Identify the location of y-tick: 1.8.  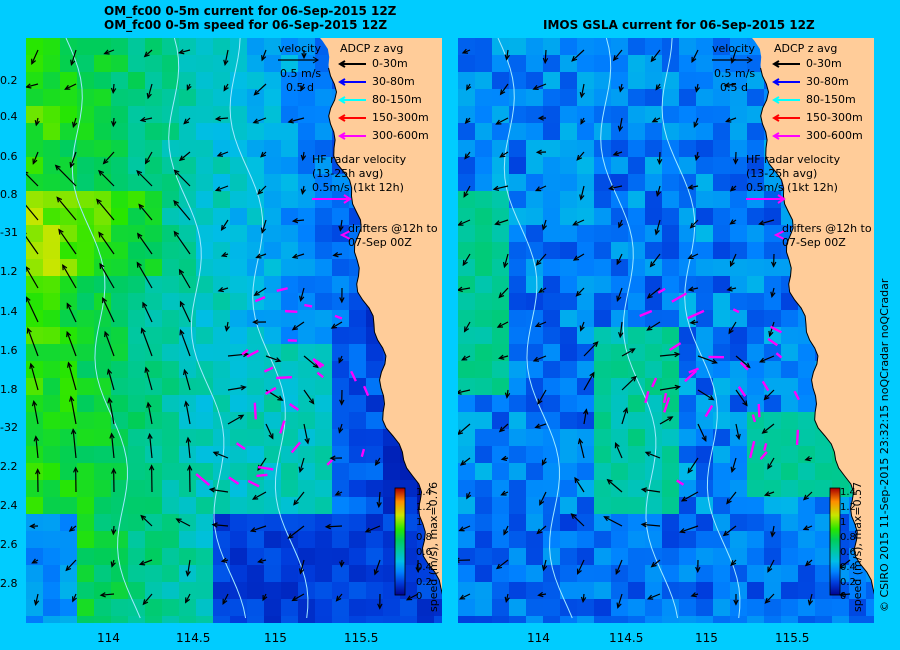
(9, 389).